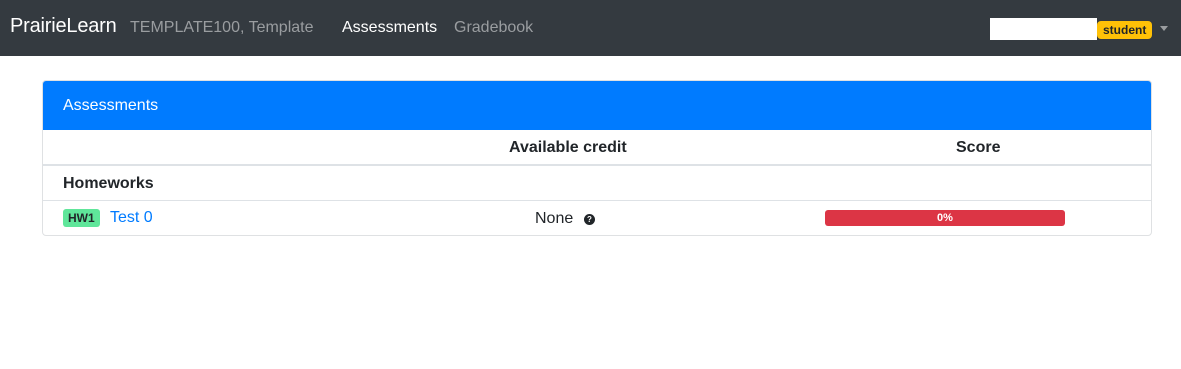  Describe the element at coordinates (389, 28) in the screenshot. I see `nav-assessments: Assessments` at that location.